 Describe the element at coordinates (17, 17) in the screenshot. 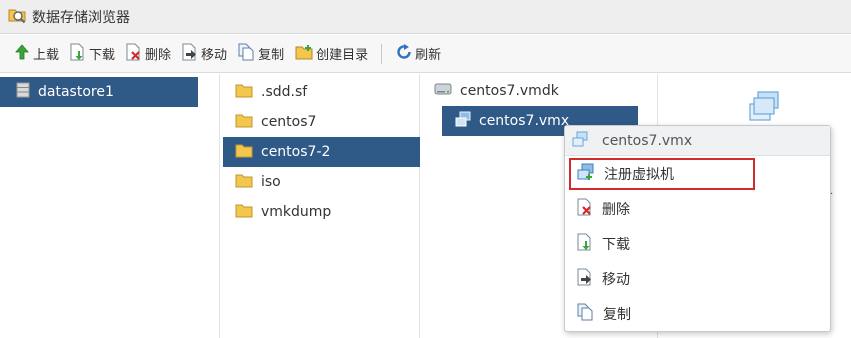

I see `datastore-browser-icon` at that location.